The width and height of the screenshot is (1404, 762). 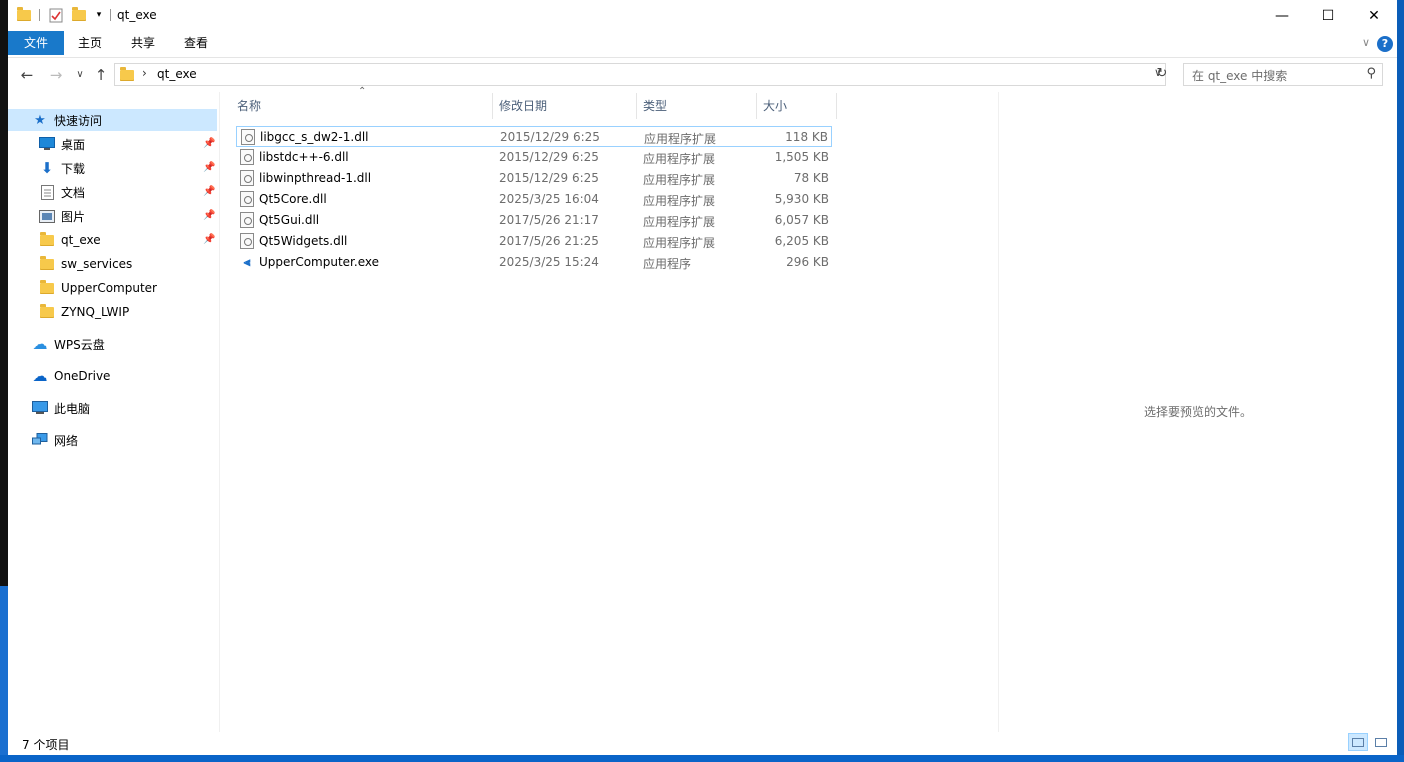 I want to click on desktop-strip, so click(x=702, y=758).